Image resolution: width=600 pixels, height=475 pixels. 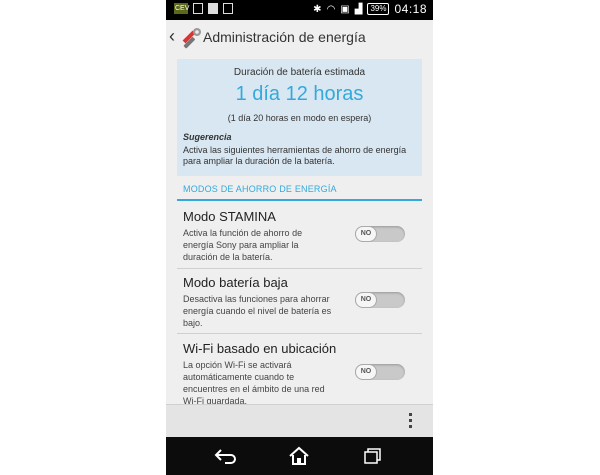 I want to click on setting-title: Wi-Fi basado en ubicación, so click(x=260, y=348).